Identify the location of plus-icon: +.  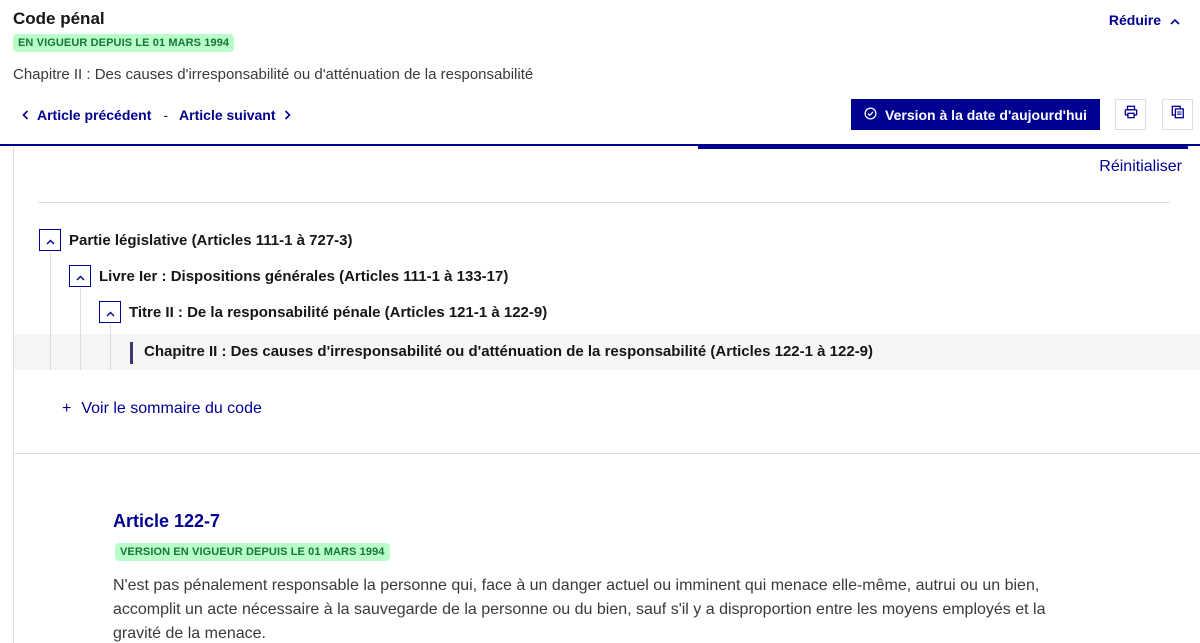
(67, 408).